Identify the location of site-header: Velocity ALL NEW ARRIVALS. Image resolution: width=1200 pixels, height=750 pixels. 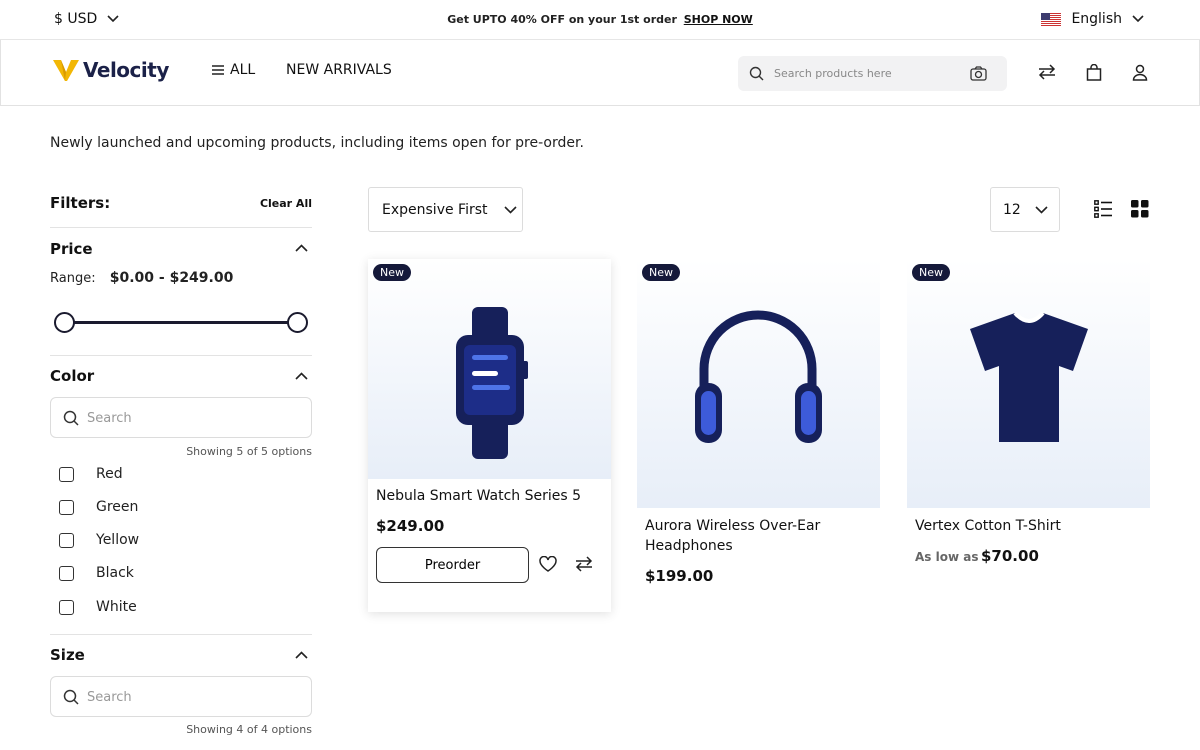
(600, 73).